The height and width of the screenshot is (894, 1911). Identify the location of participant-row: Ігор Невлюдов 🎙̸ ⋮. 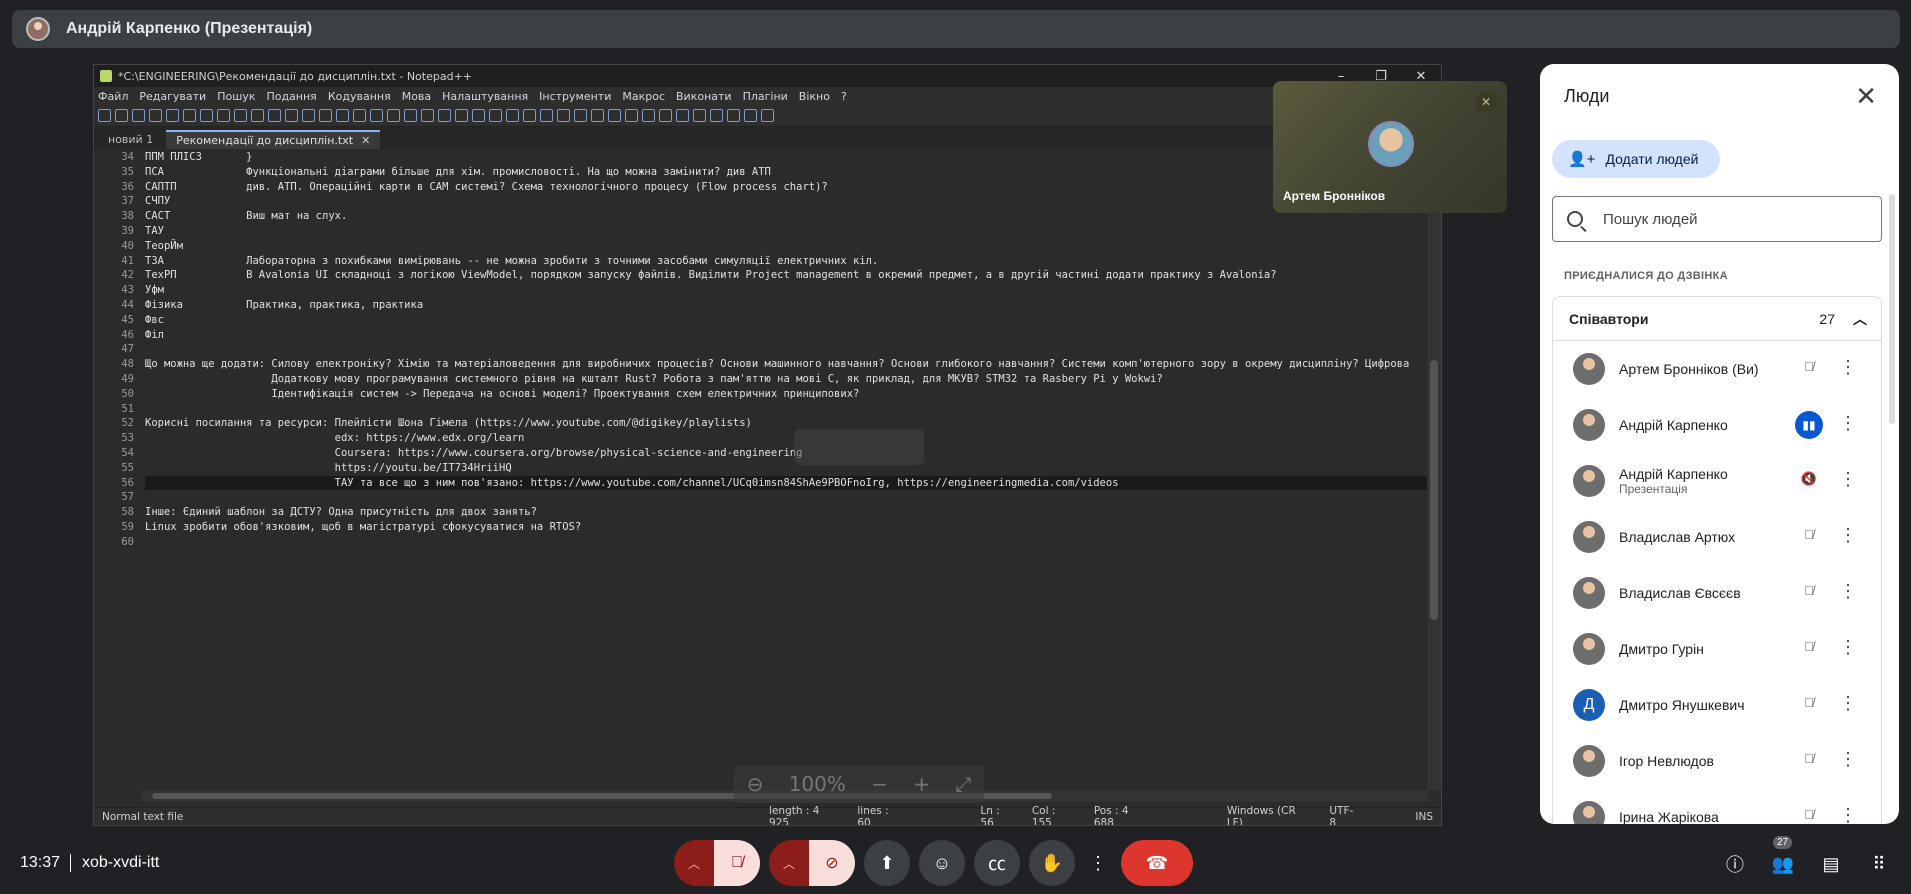
(1717, 761).